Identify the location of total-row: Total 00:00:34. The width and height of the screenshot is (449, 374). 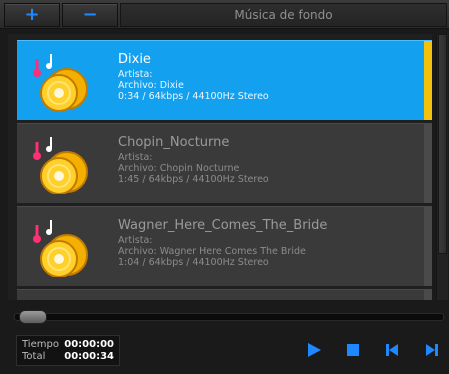
(68, 357).